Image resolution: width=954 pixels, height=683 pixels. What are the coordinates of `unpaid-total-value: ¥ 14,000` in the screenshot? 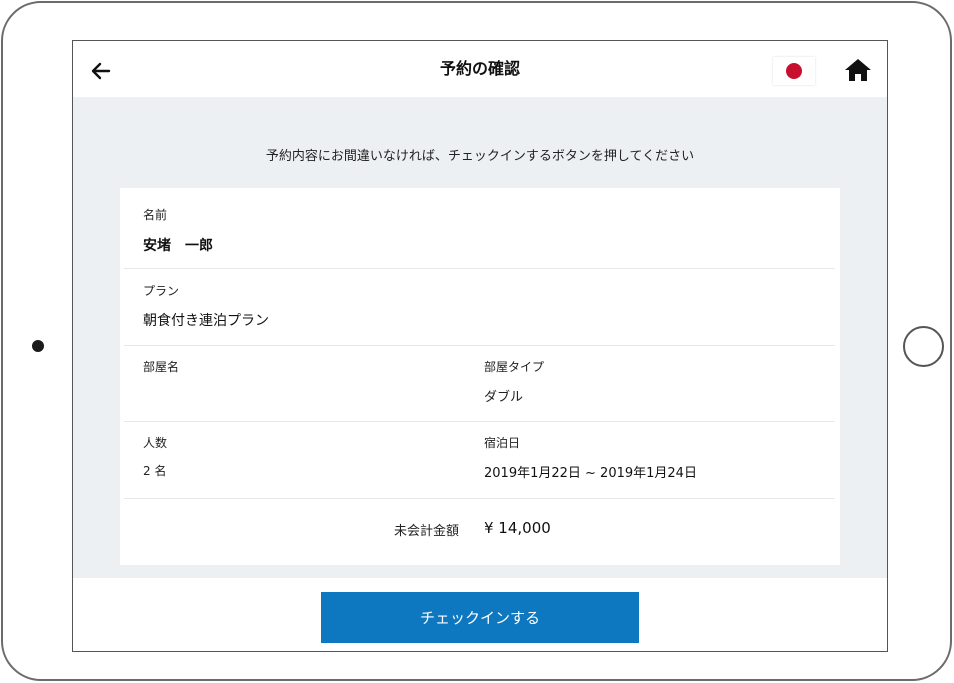 It's located at (517, 528).